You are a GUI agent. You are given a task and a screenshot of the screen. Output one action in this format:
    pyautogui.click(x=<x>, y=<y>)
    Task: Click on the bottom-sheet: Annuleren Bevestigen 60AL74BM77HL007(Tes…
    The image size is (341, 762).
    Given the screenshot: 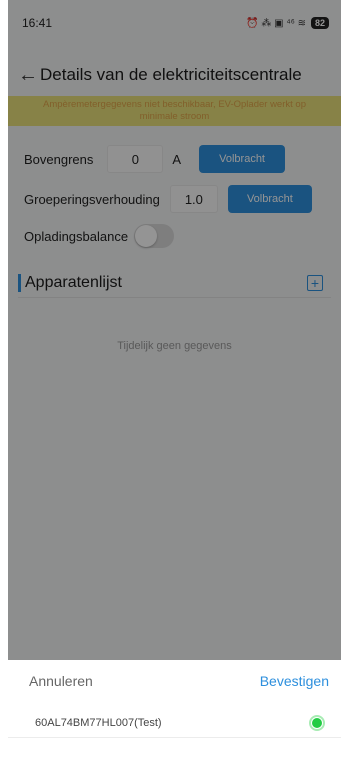 What is the action you would take?
    pyautogui.click(x=174, y=711)
    